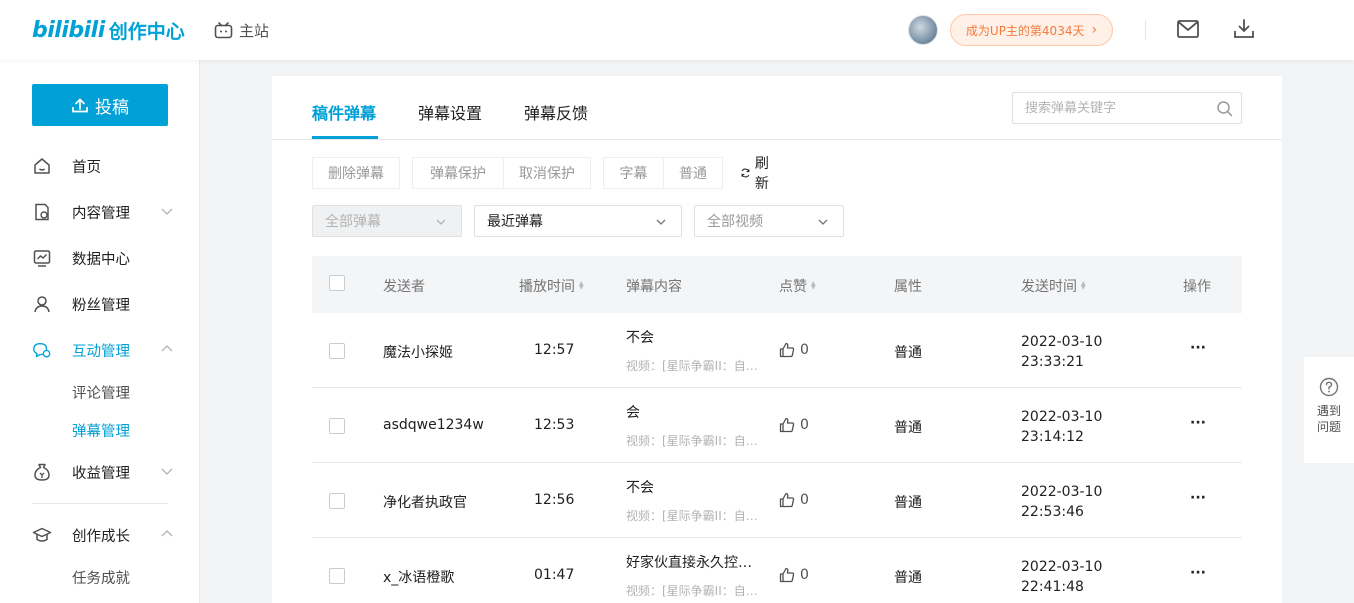  I want to click on brand-logo: bilibili, so click(68, 30).